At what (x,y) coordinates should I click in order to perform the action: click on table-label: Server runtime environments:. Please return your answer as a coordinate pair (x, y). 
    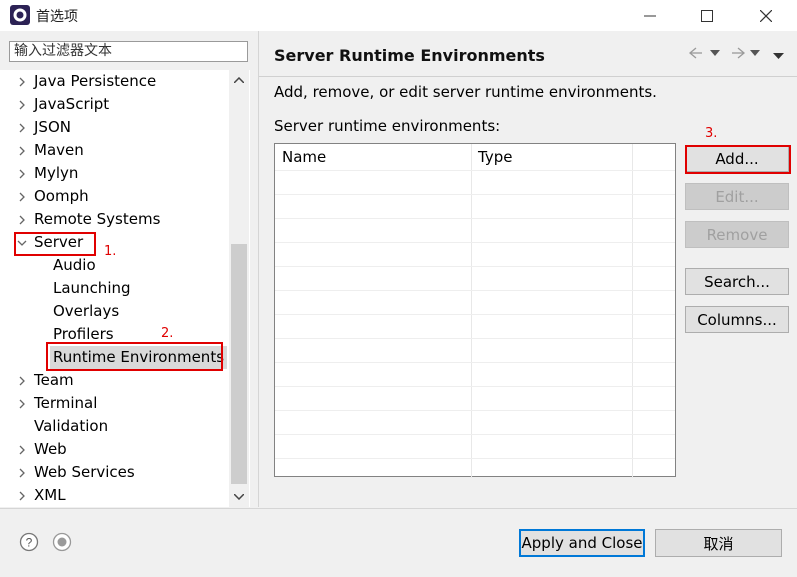
    Looking at the image, I should click on (387, 126).